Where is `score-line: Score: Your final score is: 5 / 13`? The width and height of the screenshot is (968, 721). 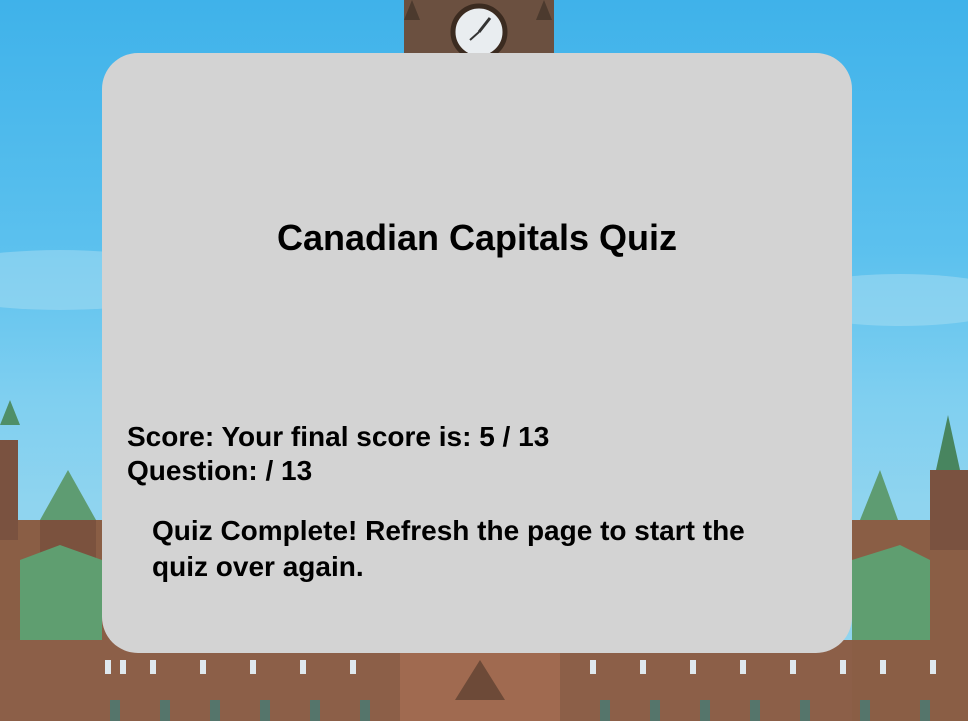
score-line: Score: Your final score is: 5 / 13 is located at coordinates (338, 437).